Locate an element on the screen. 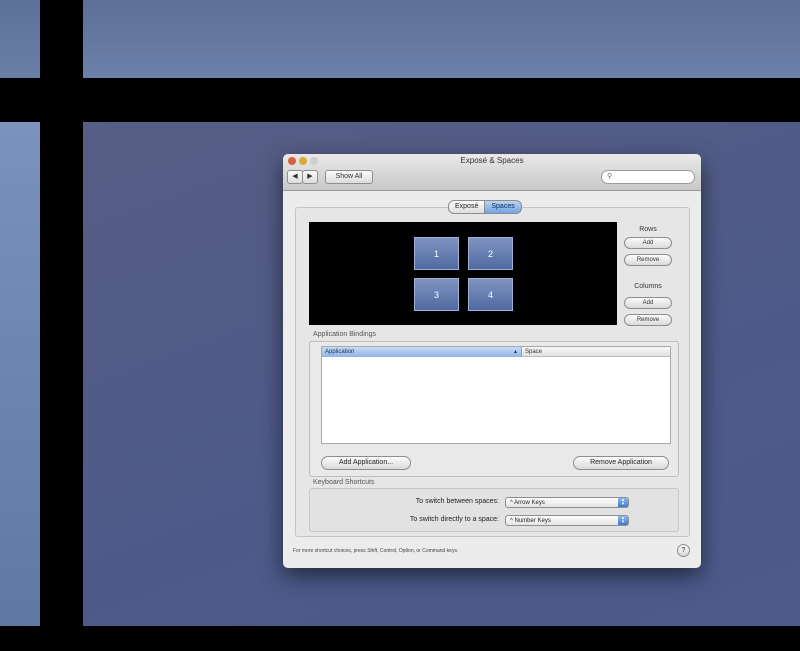  switch-directly-label: To switch directly to a space: is located at coordinates (454, 519).